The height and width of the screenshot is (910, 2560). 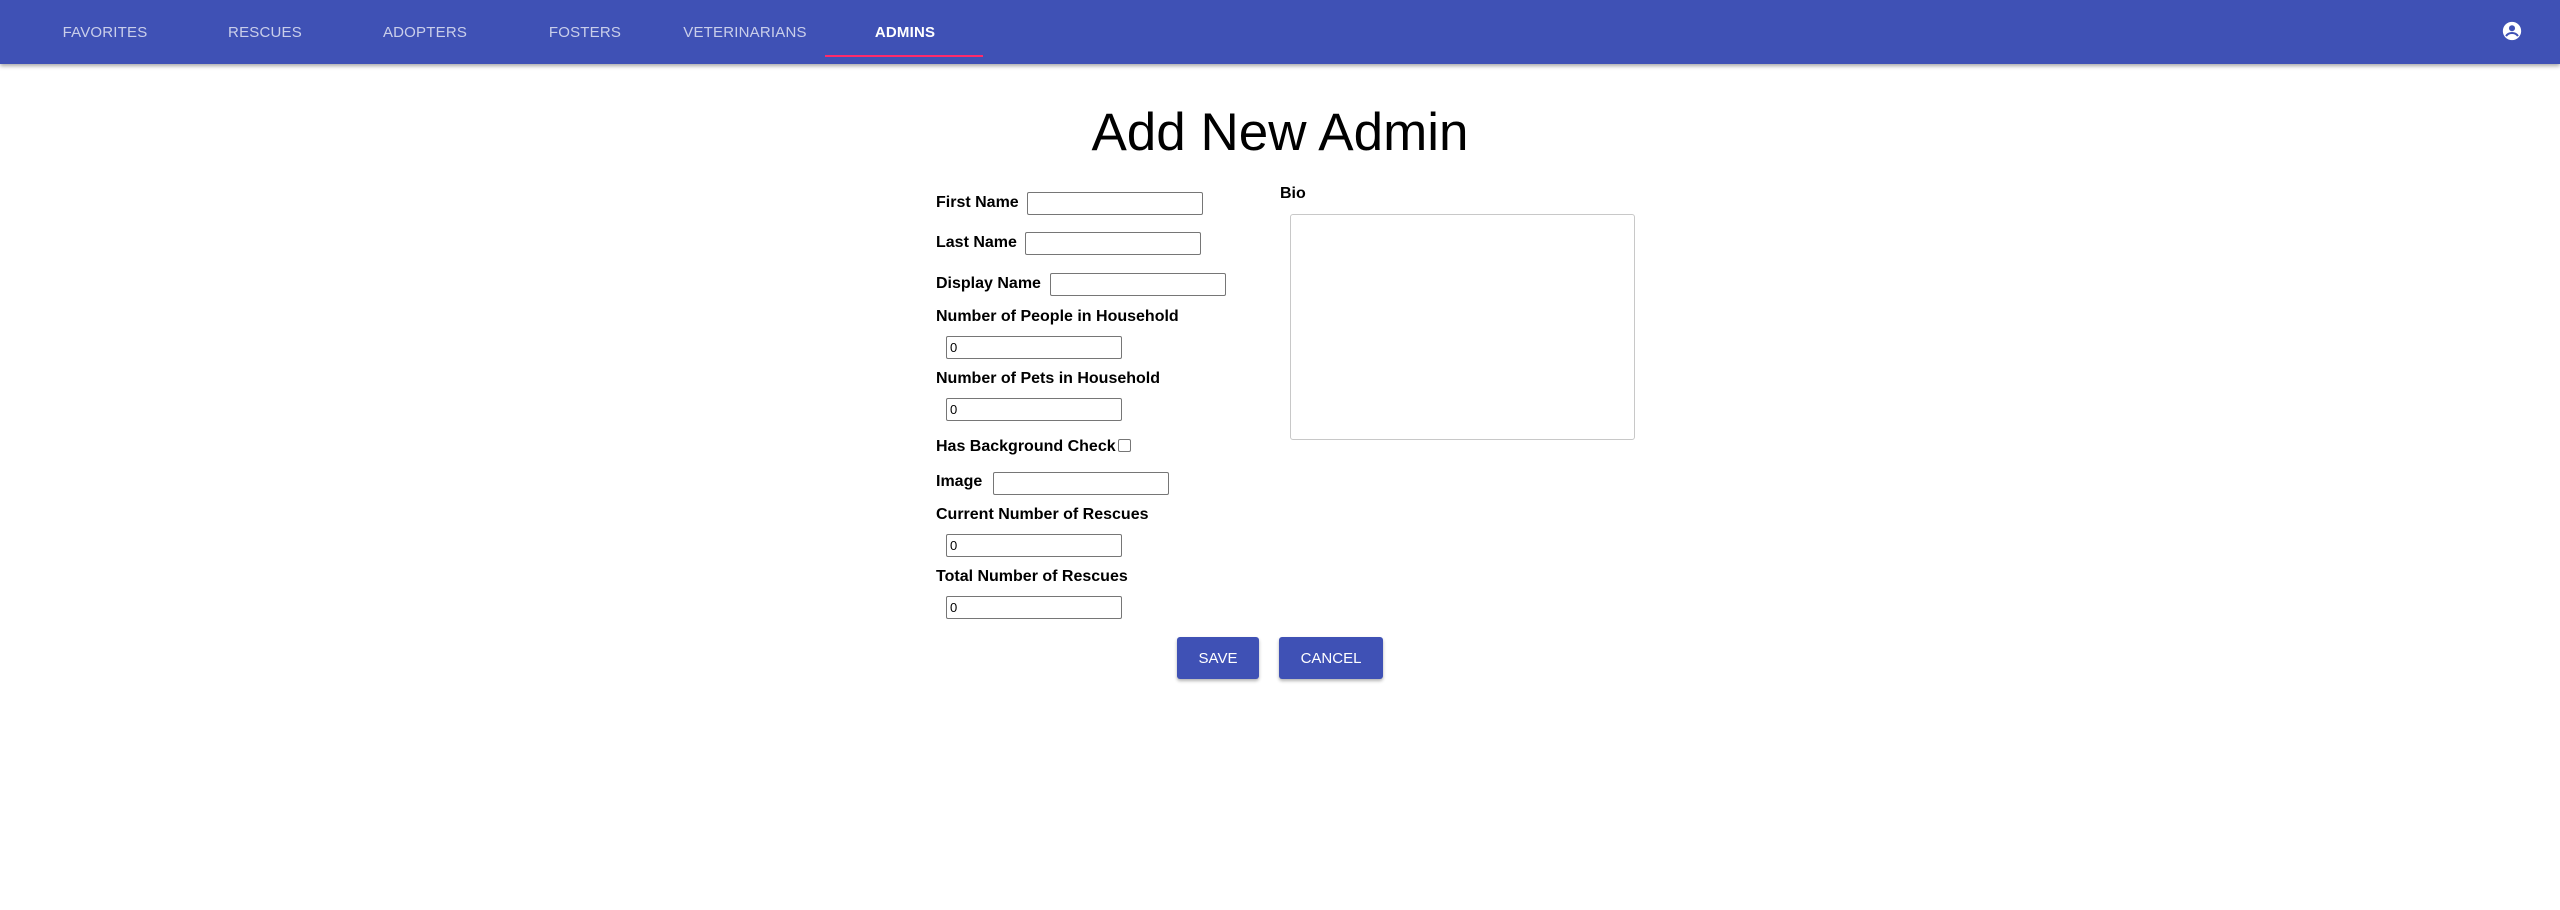 I want to click on bio-label: Bio, so click(x=1293, y=193).